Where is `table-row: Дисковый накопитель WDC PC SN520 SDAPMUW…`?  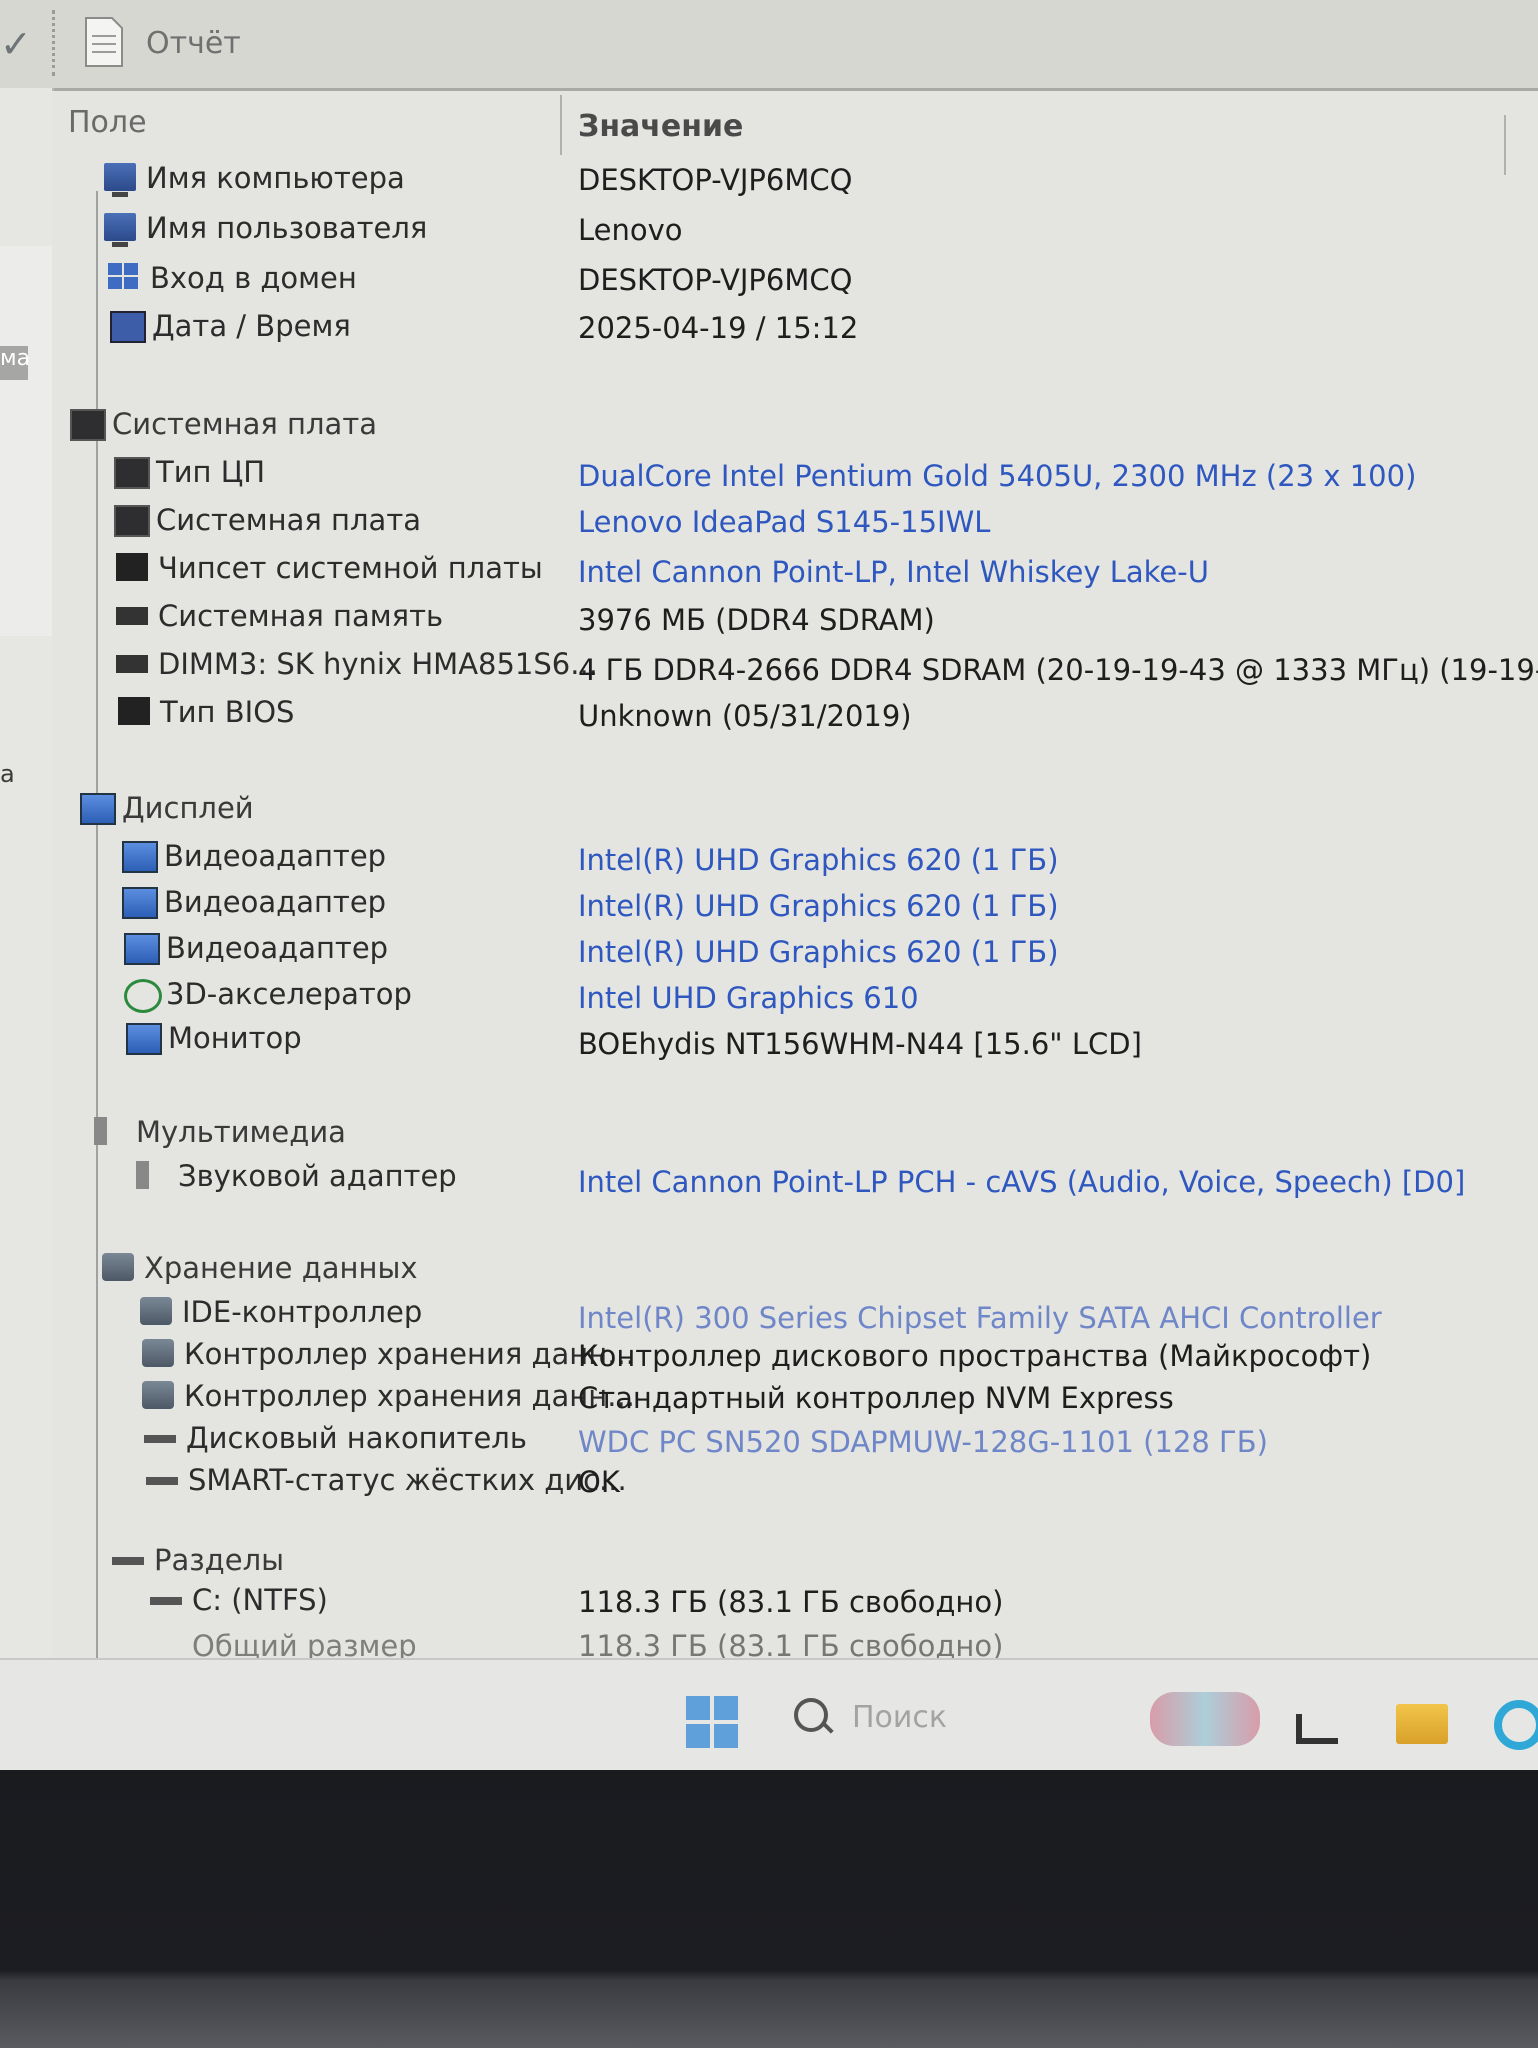 table-row: Дисковый накопитель WDC PC SN520 SDAPMUW… is located at coordinates (841, 1439).